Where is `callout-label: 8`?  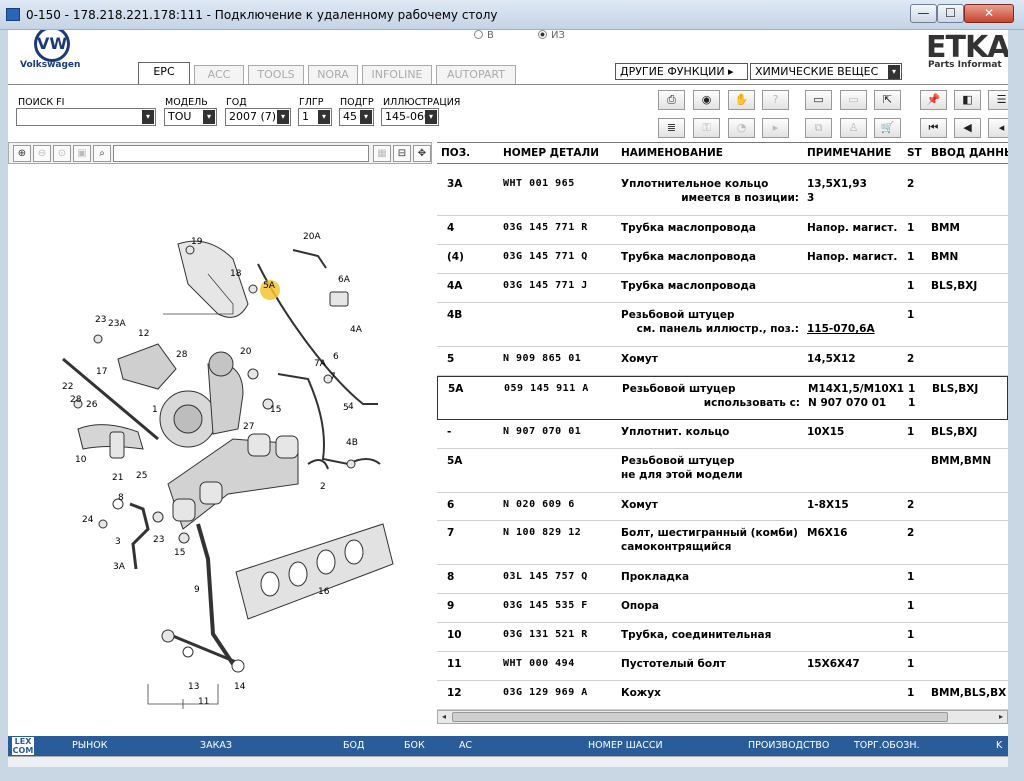
callout-label: 8 is located at coordinates (121, 498).